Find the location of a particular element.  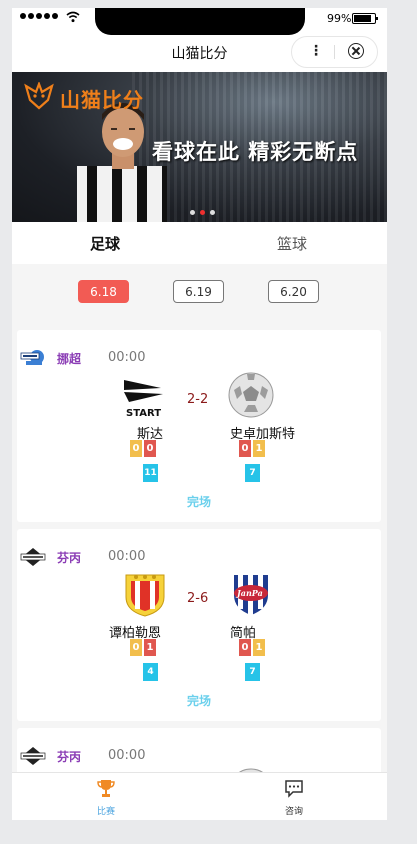

sport-tabs: 足球 篮球 is located at coordinates (199, 243).